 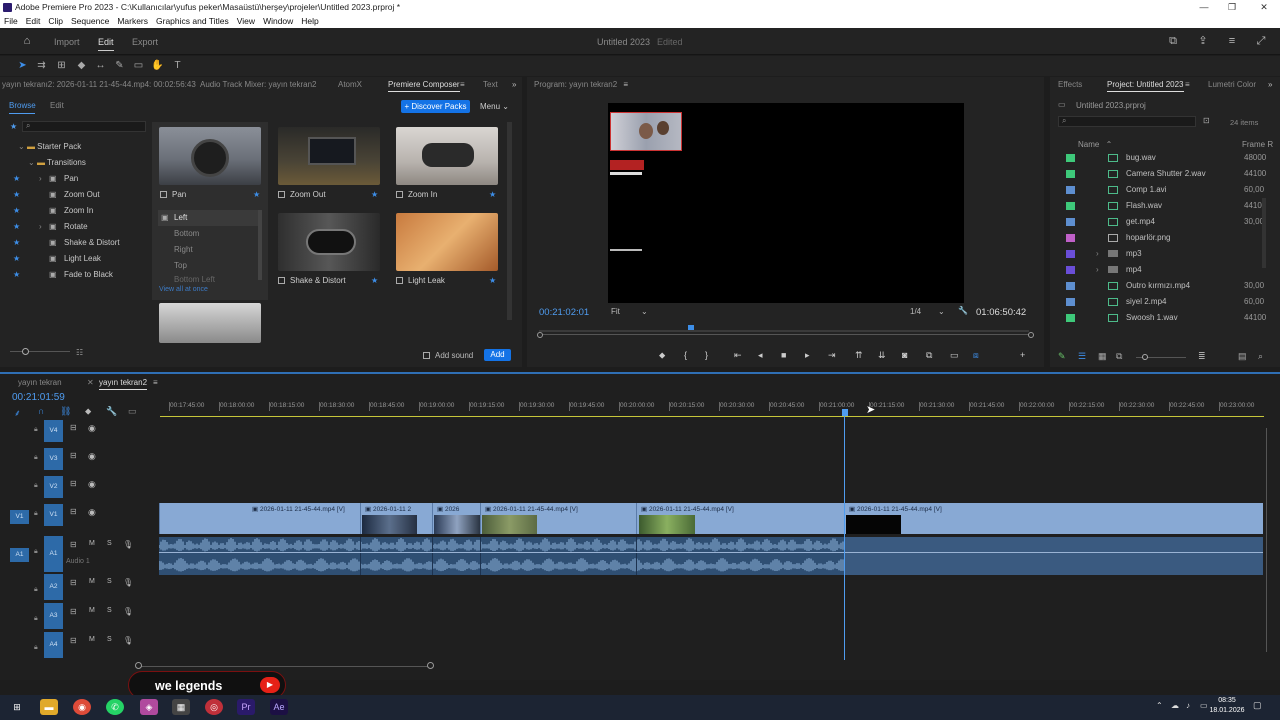 What do you see at coordinates (115, 707) in the screenshot?
I see `whatsapp-icon: ✆` at bounding box center [115, 707].